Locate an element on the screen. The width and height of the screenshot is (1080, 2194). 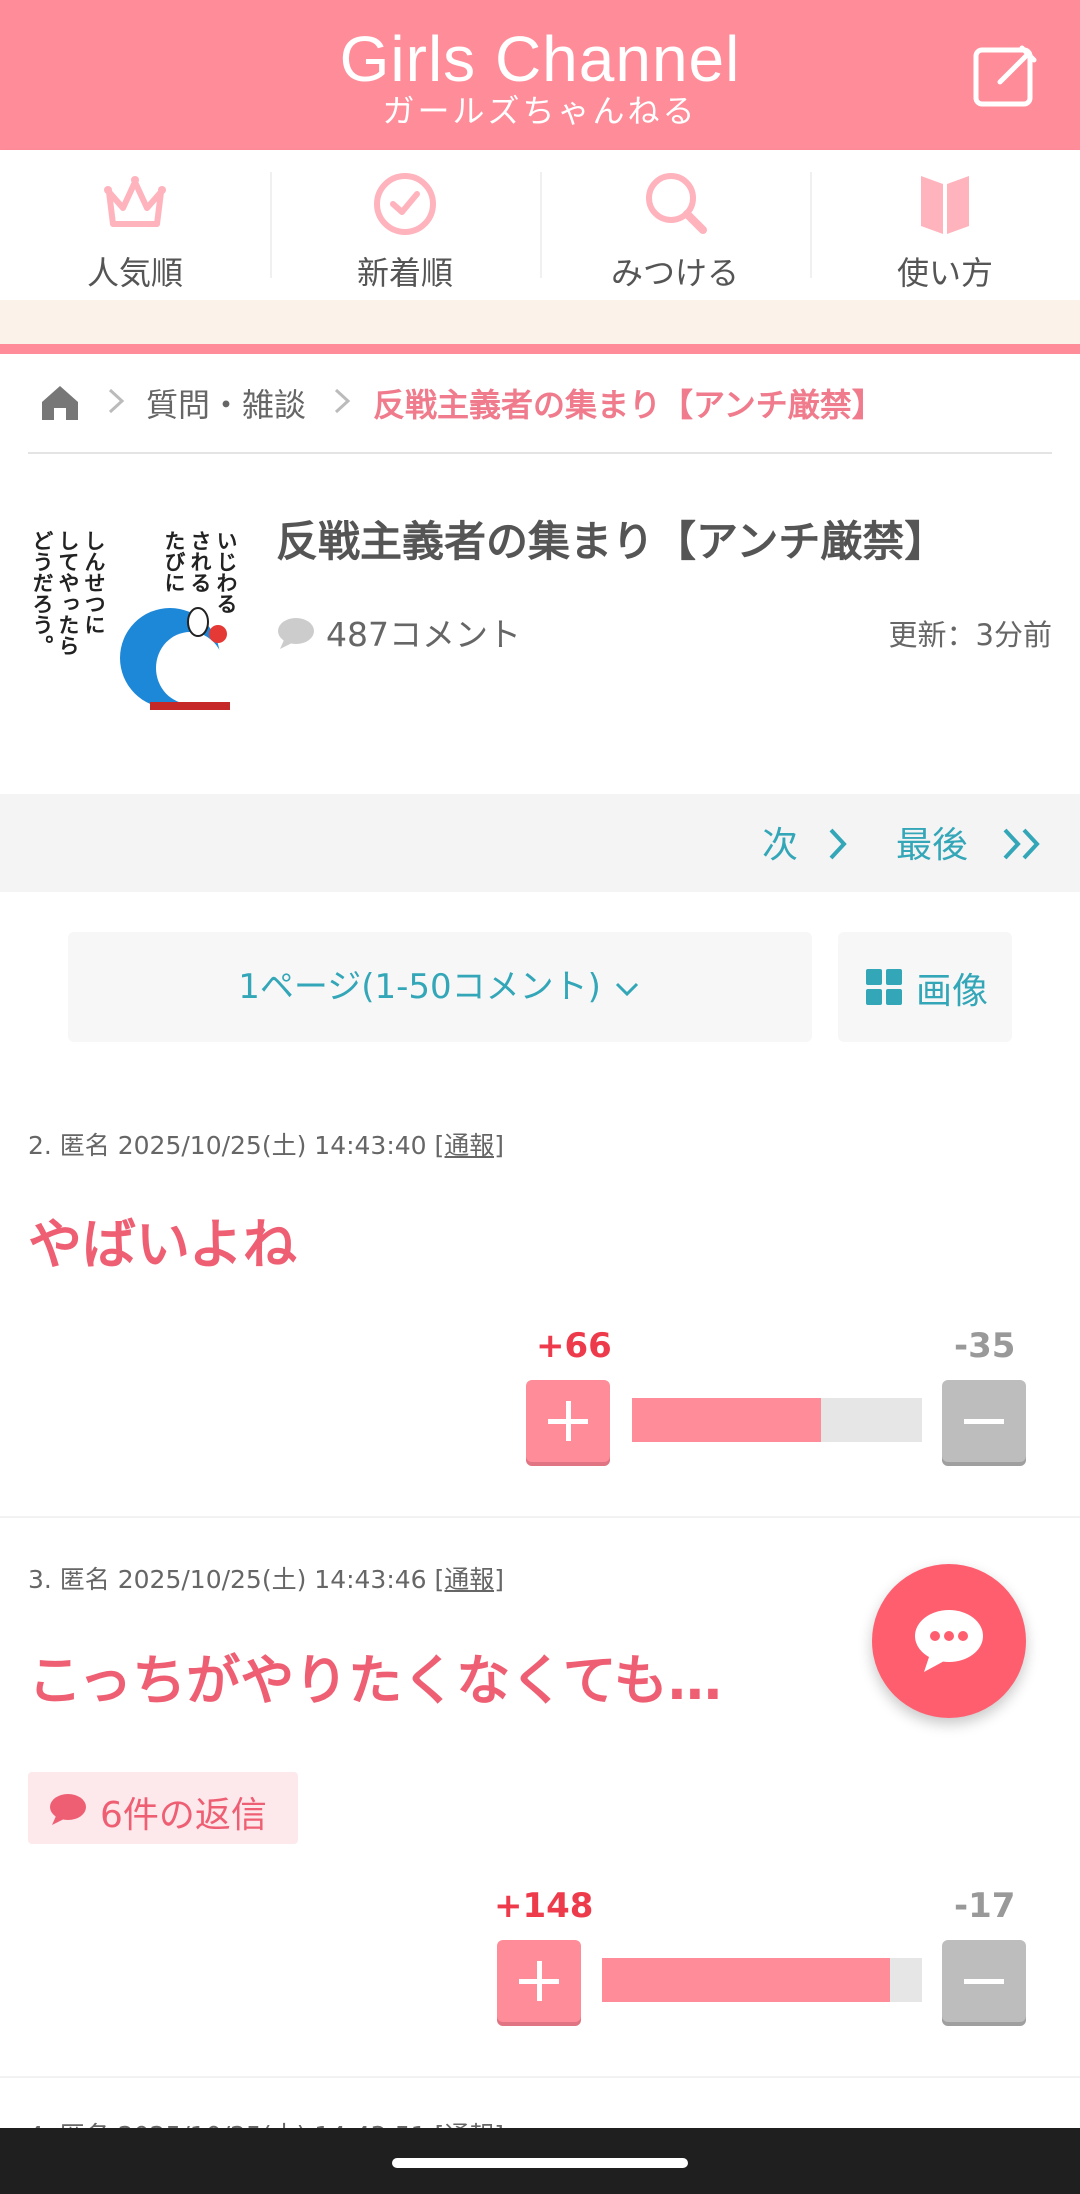
system-nav-bar is located at coordinates (540, 2161).